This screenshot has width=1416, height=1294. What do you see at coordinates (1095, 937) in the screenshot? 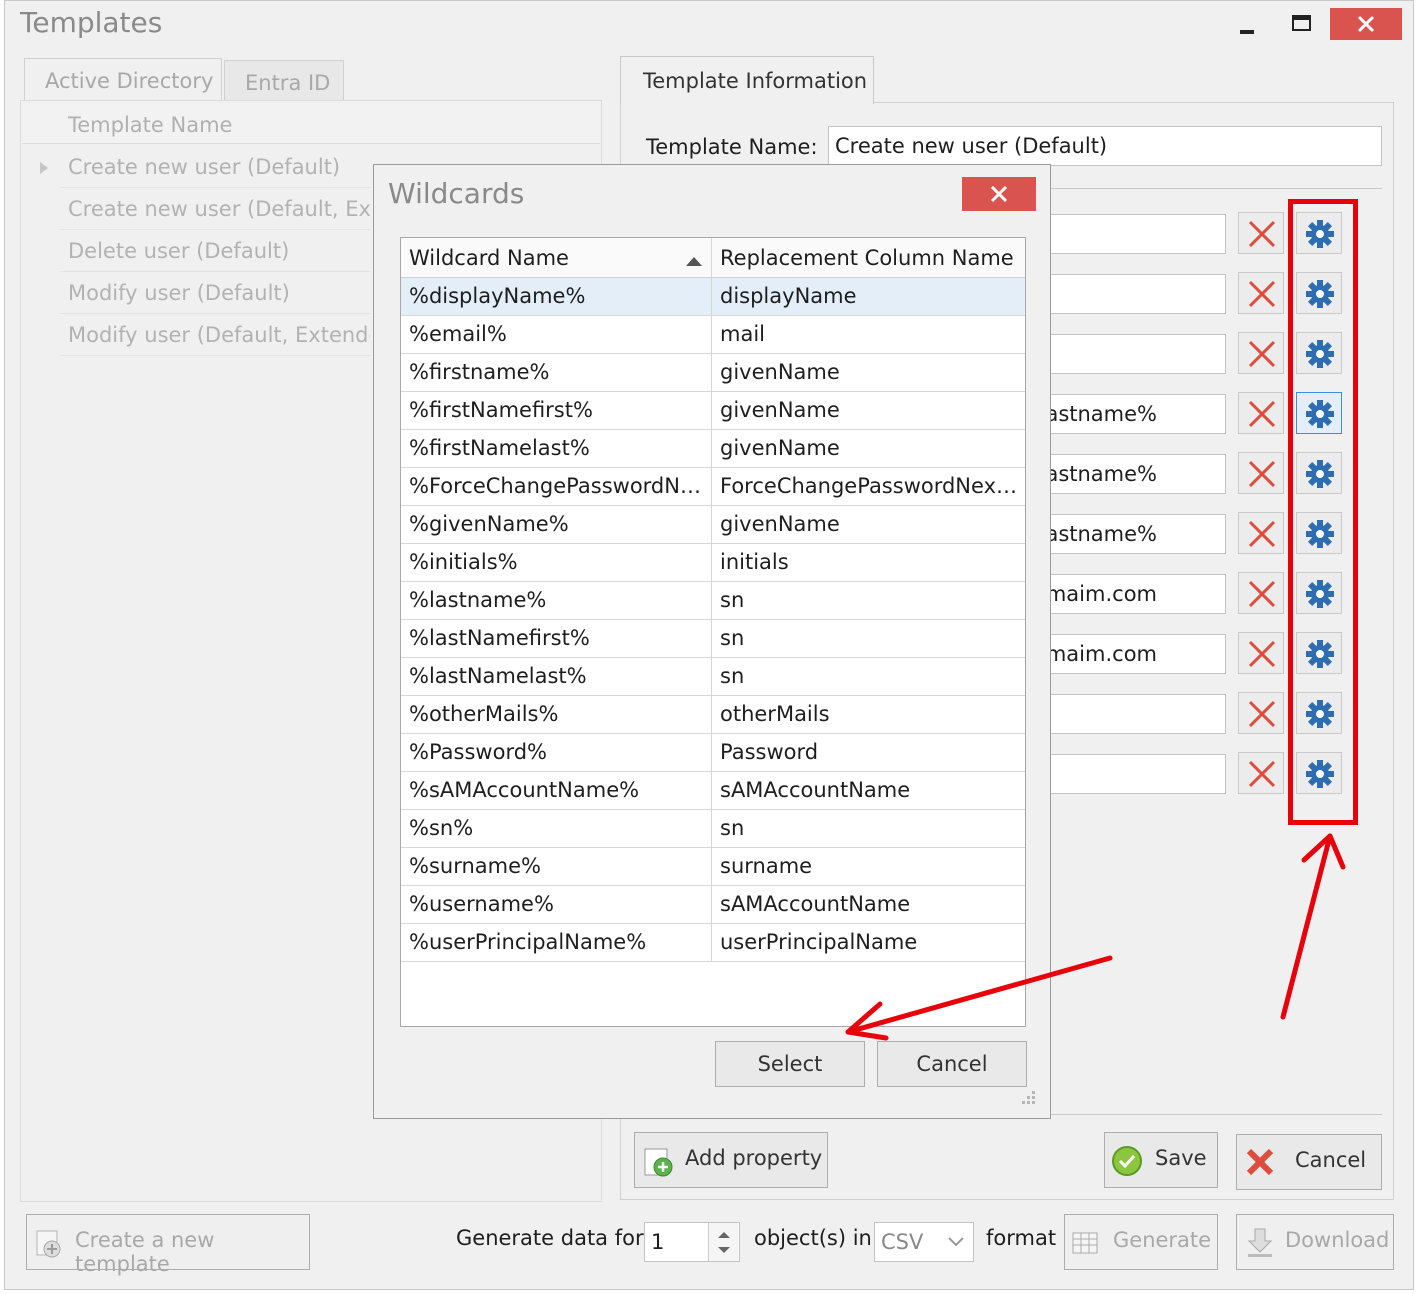
I see `annotation-arrows` at bounding box center [1095, 937].